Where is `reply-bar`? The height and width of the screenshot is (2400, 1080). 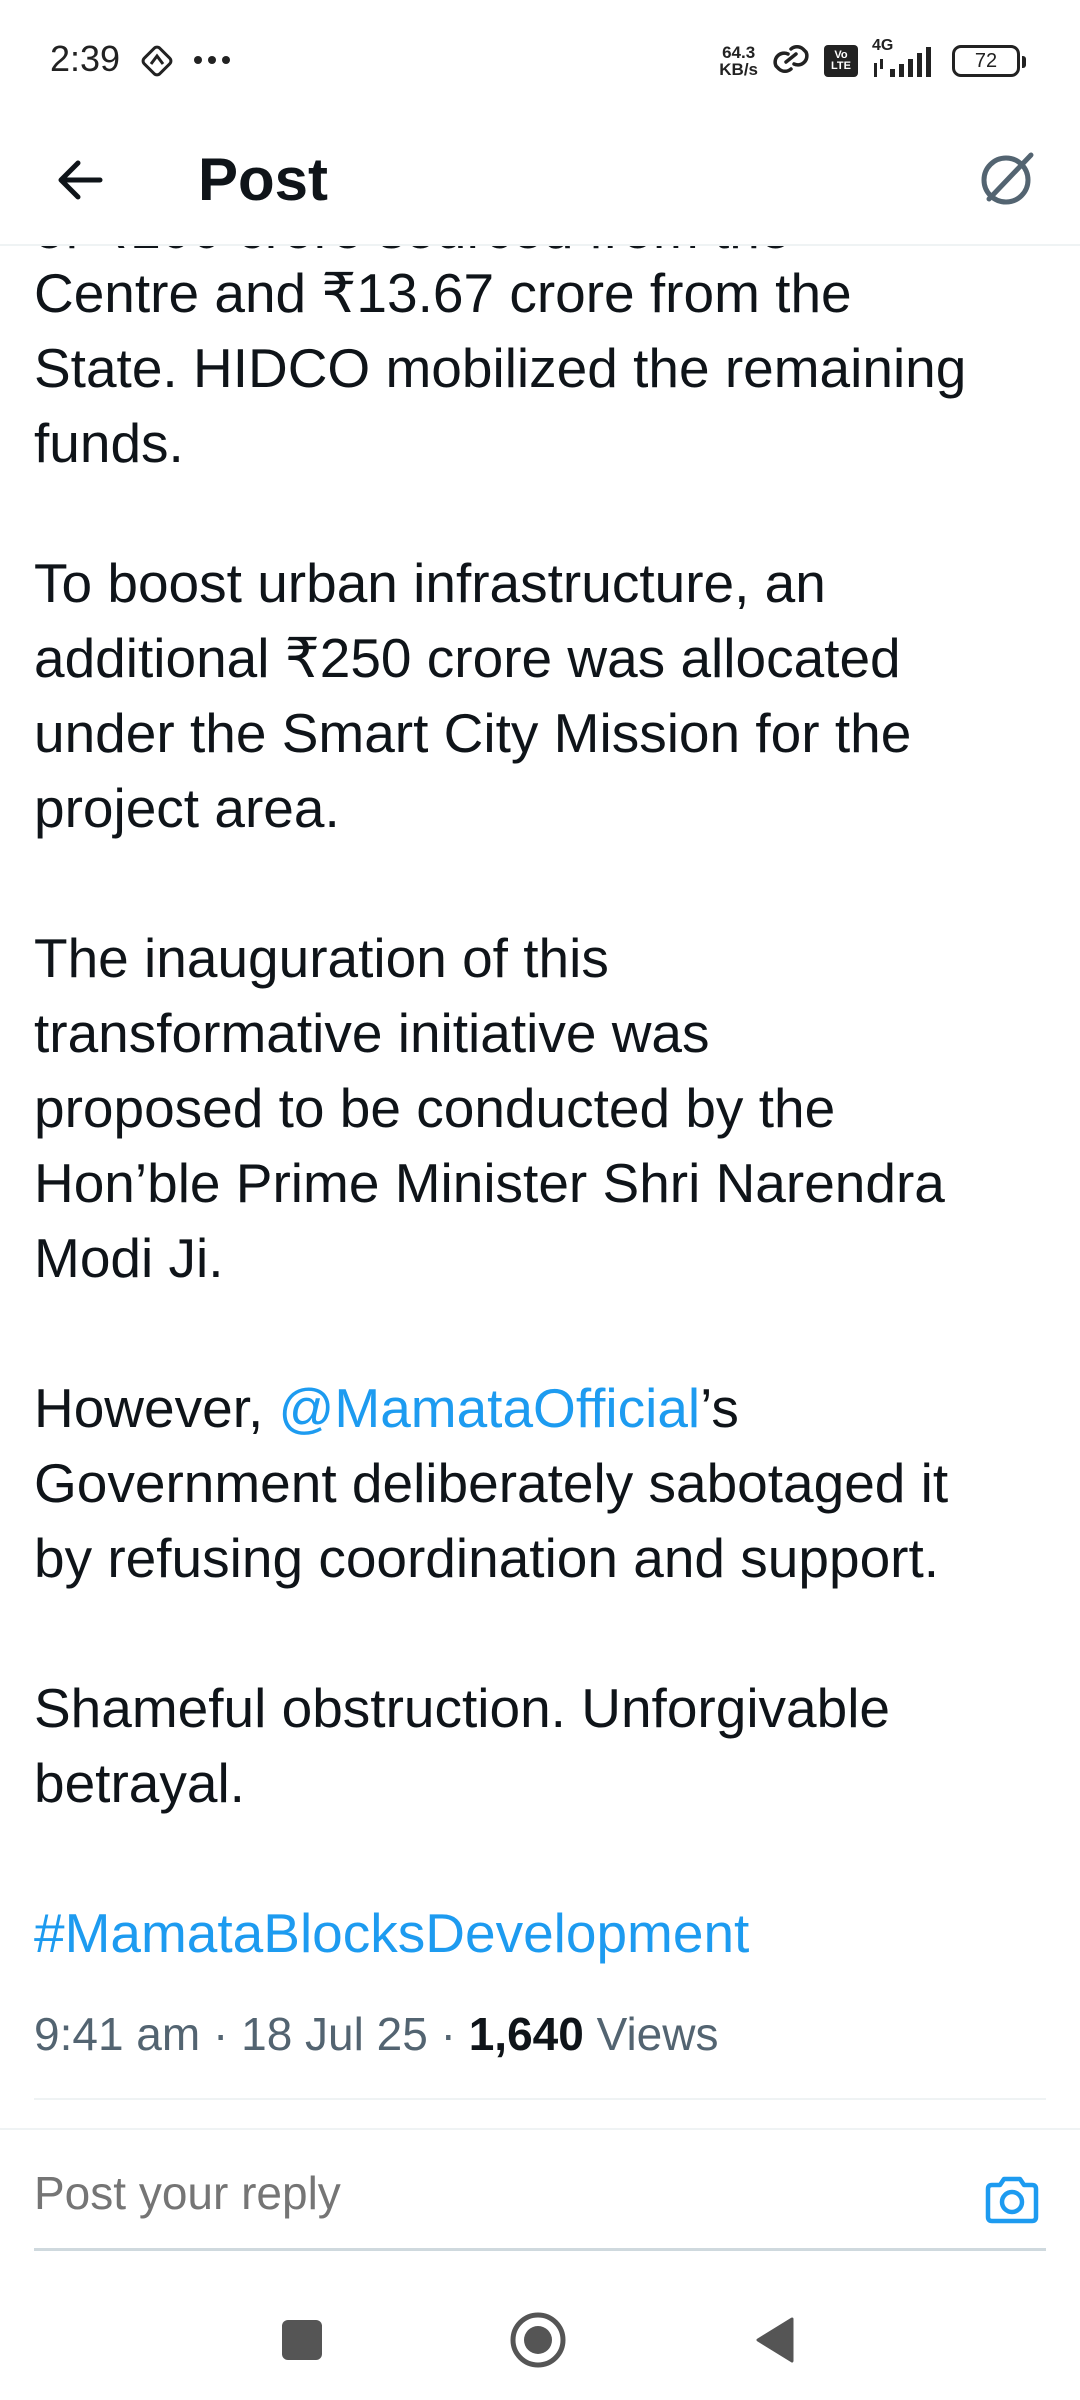 reply-bar is located at coordinates (540, 2190).